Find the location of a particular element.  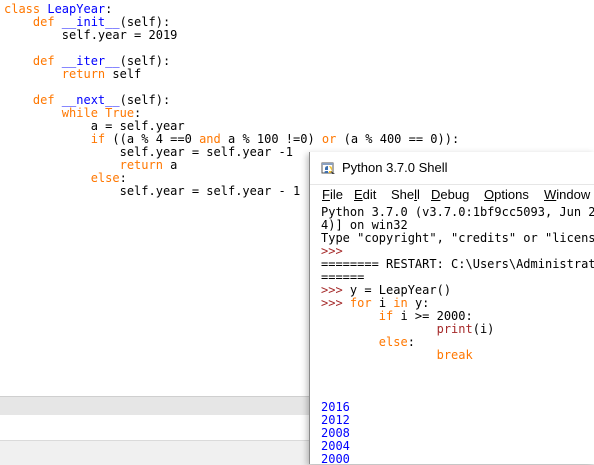

shell-line: 2016 is located at coordinates (457, 407).